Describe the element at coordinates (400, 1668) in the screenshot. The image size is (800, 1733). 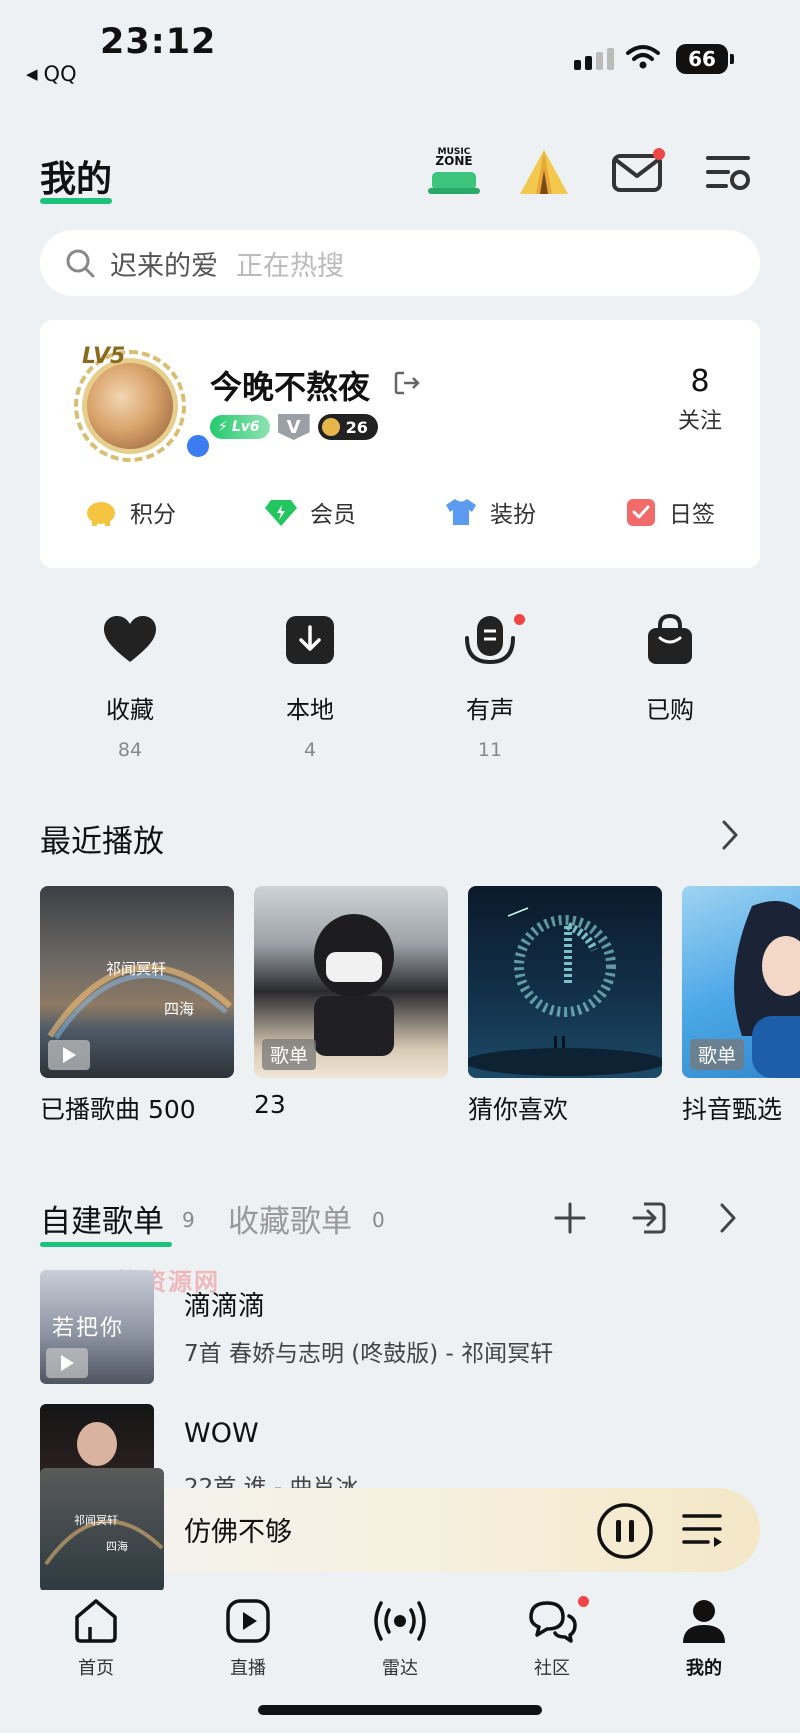
I see `tab-radar-label: 雷达` at that location.